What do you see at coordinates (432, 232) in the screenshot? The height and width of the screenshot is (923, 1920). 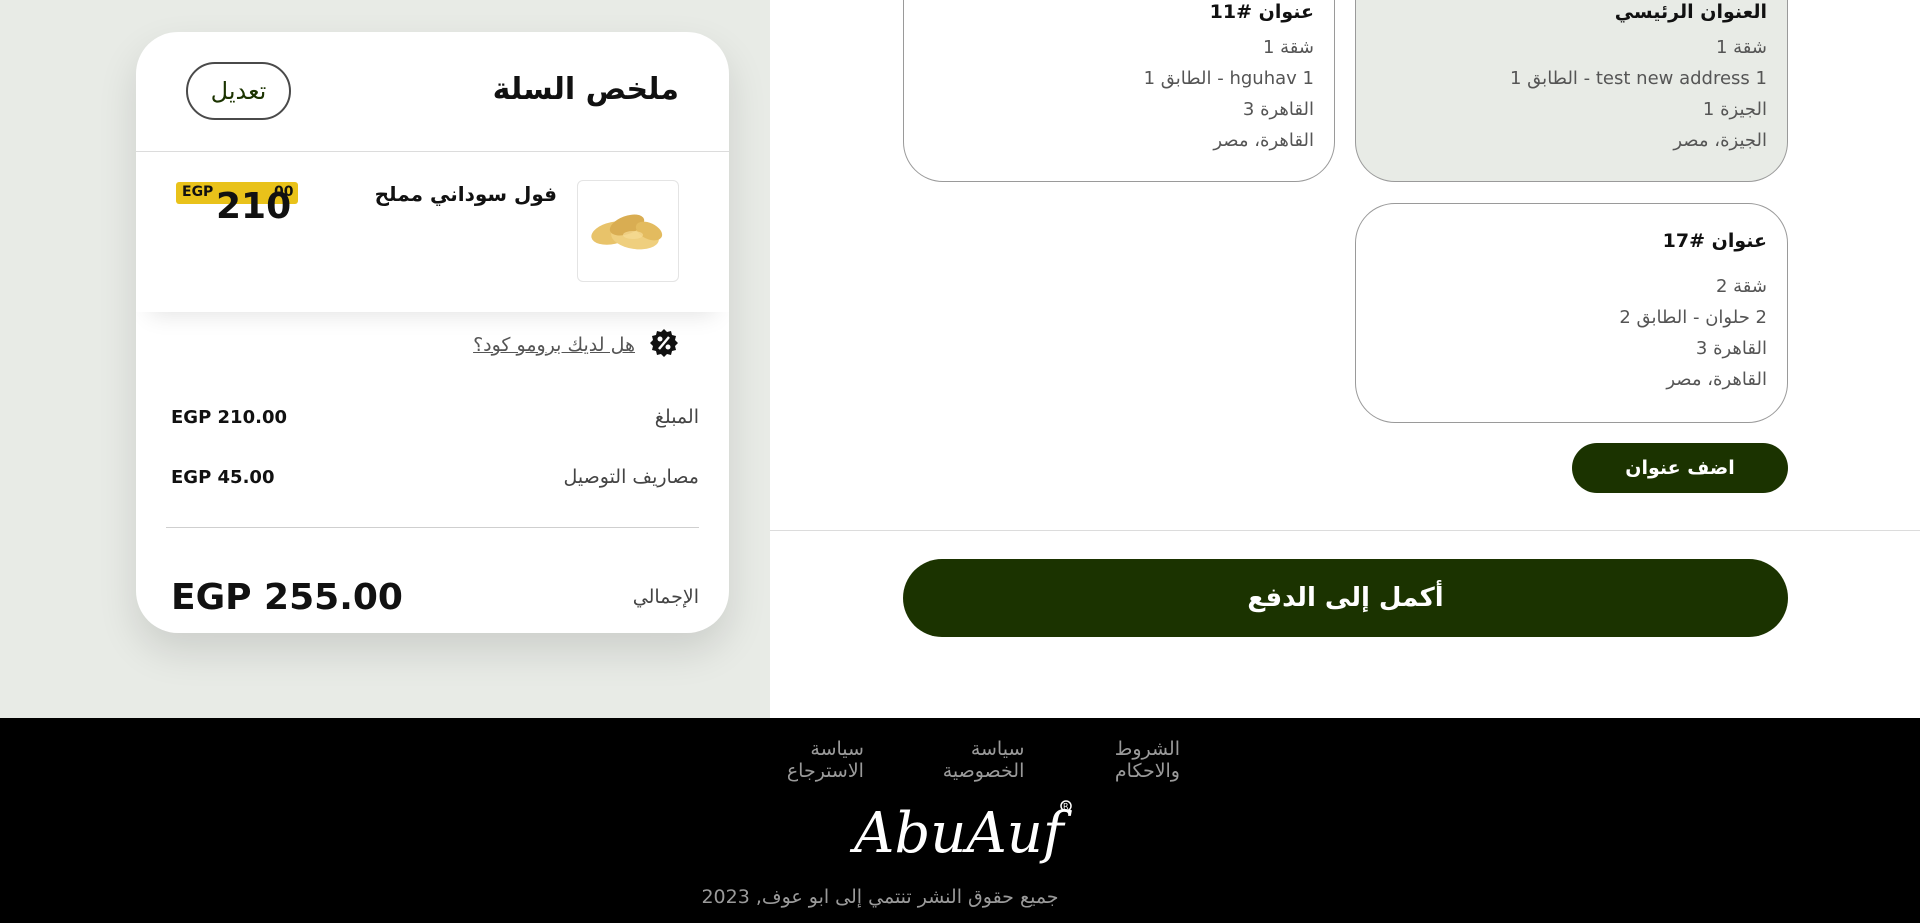 I see `cart-item: فول سوداني مملح EGP 210 00` at bounding box center [432, 232].